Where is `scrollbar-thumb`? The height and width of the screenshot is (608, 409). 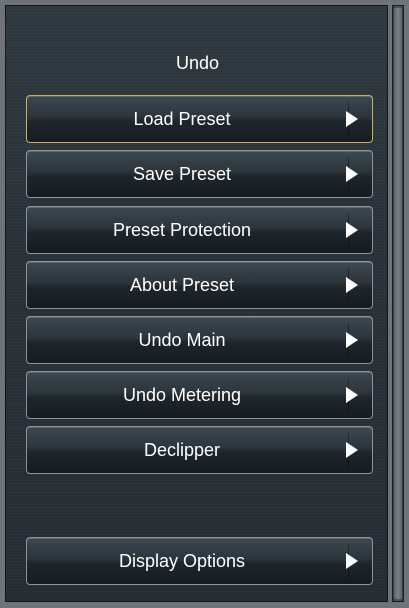 scrollbar-thumb is located at coordinates (398, 303).